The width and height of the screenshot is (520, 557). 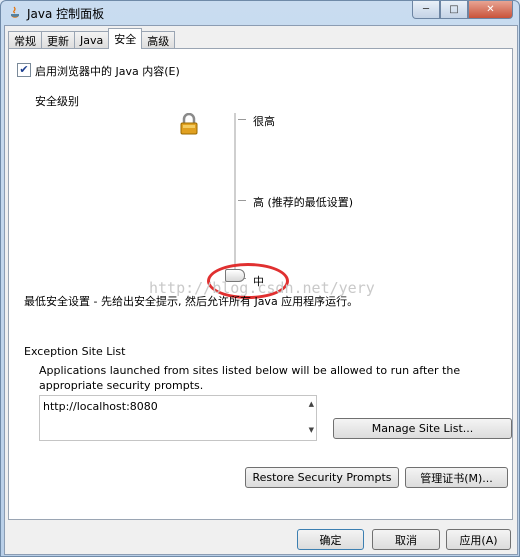 What do you see at coordinates (15, 12) in the screenshot?
I see `java-app-icon` at bounding box center [15, 12].